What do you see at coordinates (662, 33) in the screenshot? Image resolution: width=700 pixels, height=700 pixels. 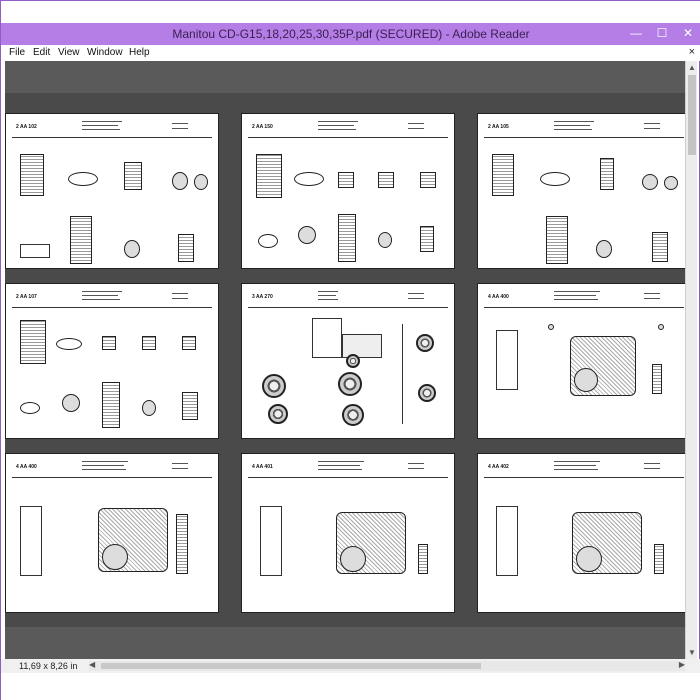 I see `maximize-button: ☐` at bounding box center [662, 33].